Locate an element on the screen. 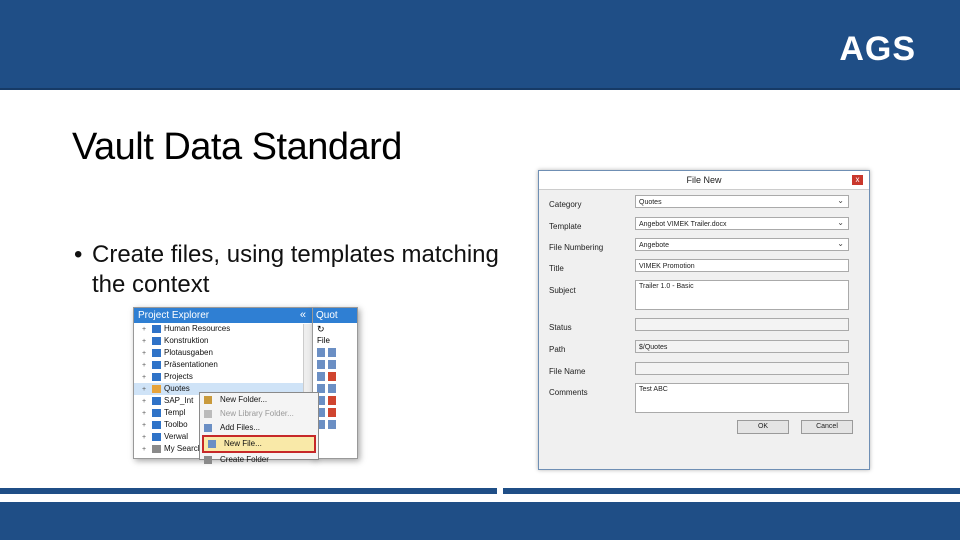 This screenshot has width=960, height=540. tree-item-label: Verwal is located at coordinates (176, 436).